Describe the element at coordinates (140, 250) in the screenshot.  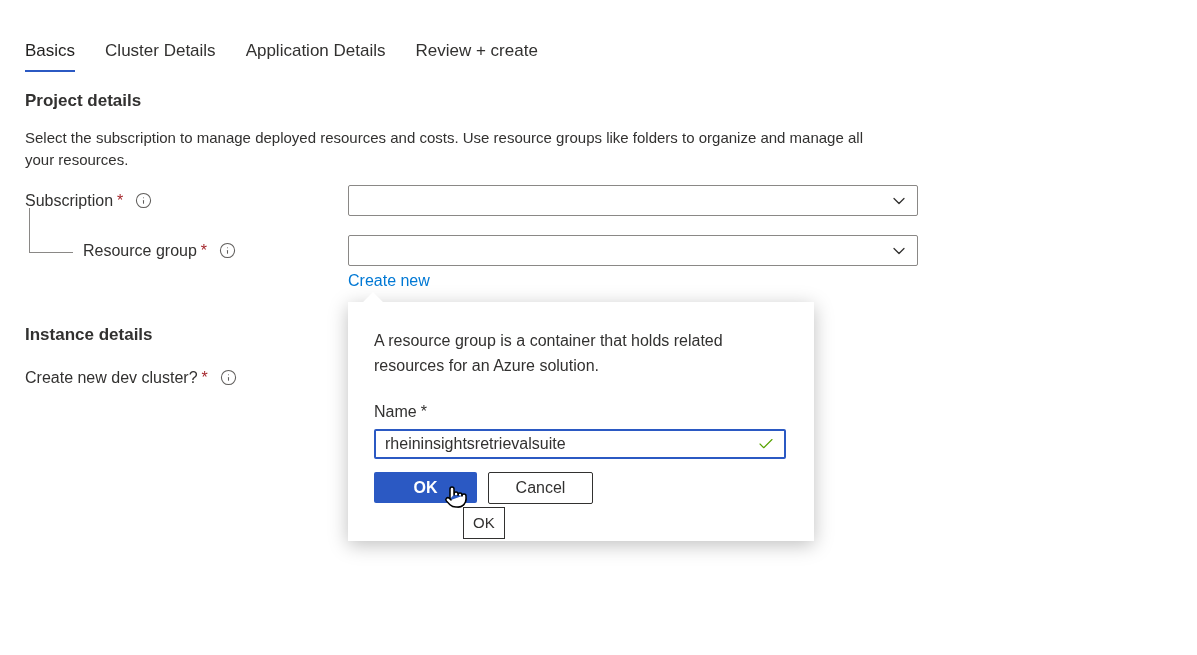
I see `field-label: Resource group` at that location.